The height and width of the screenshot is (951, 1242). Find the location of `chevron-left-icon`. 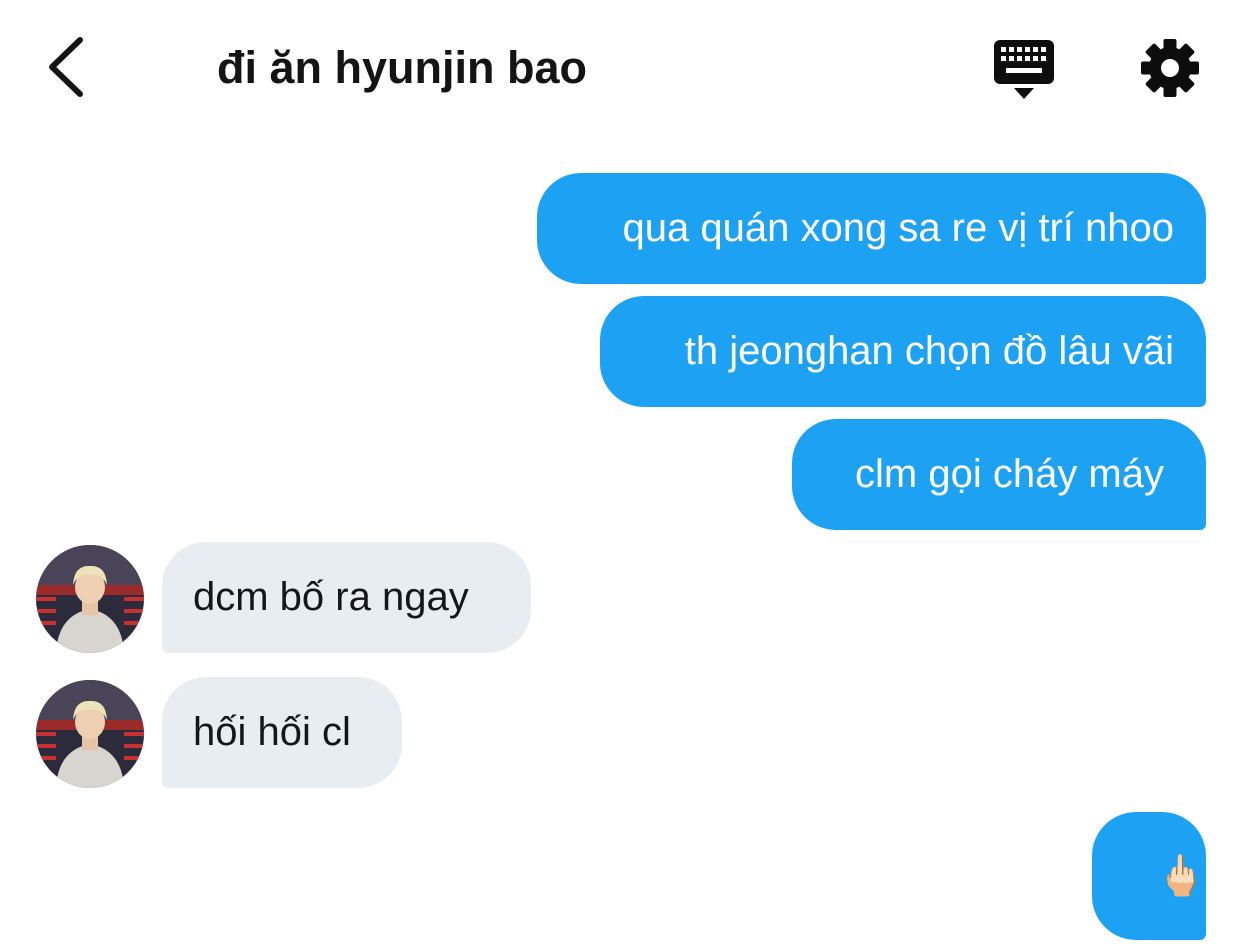

chevron-left-icon is located at coordinates (66, 67).